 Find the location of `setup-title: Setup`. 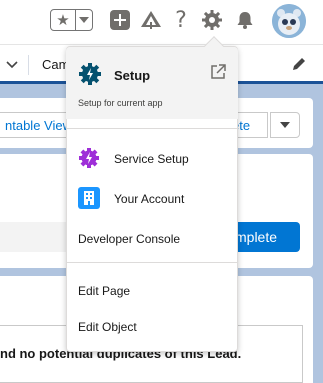

setup-title: Setup is located at coordinates (132, 75).